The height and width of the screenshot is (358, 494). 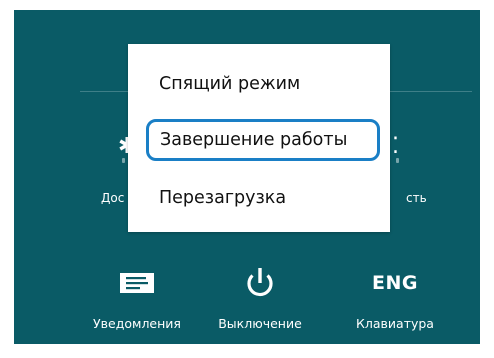 I want to click on row1-left-label: Дос, so click(x=113, y=198).